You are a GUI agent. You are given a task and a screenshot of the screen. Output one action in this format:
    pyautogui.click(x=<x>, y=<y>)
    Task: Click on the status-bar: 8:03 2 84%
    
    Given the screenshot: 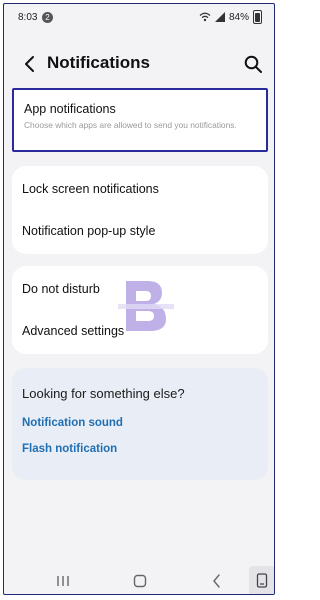 What is the action you would take?
    pyautogui.click(x=139, y=19)
    